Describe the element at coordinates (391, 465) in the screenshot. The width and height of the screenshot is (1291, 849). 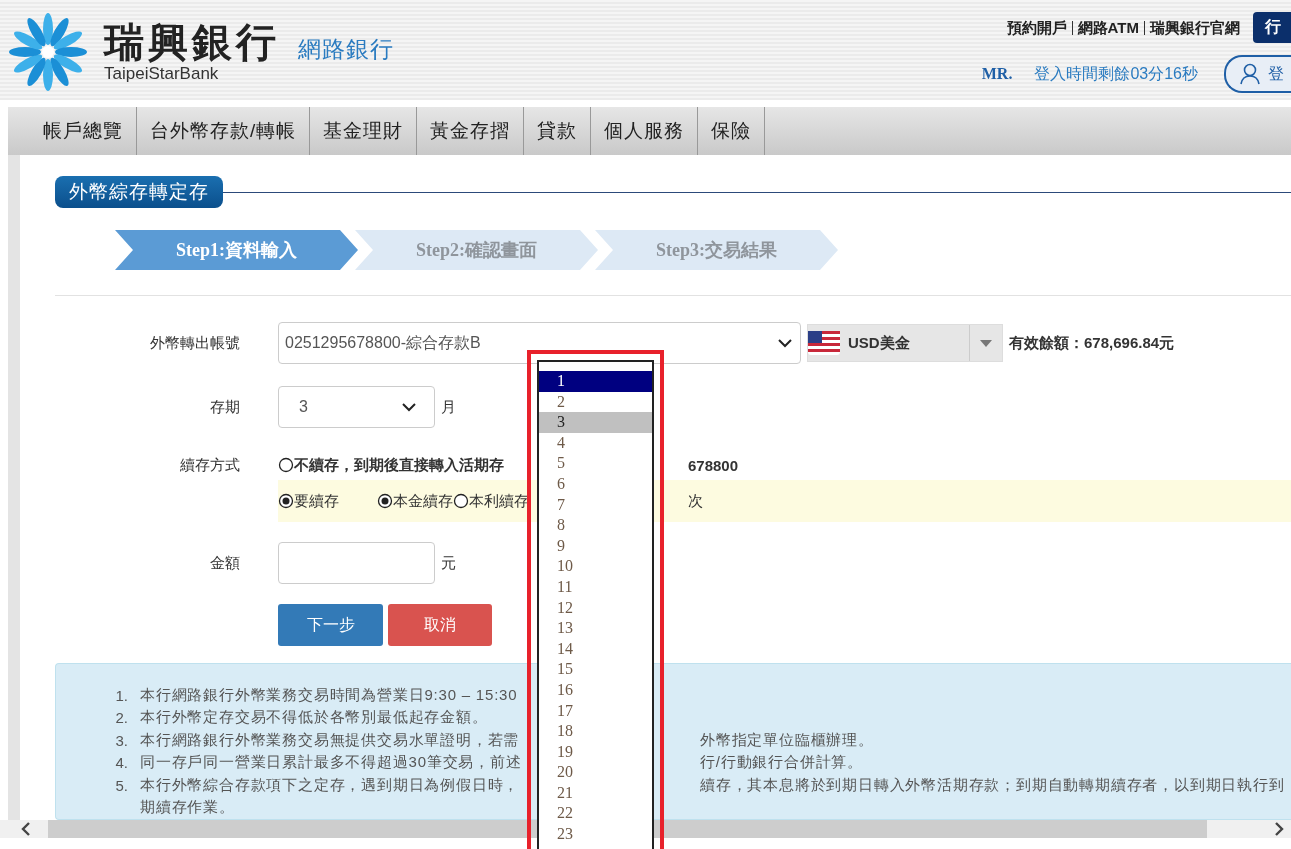
I see `radio-option: 不續存，到期後直接轉入活期存` at that location.